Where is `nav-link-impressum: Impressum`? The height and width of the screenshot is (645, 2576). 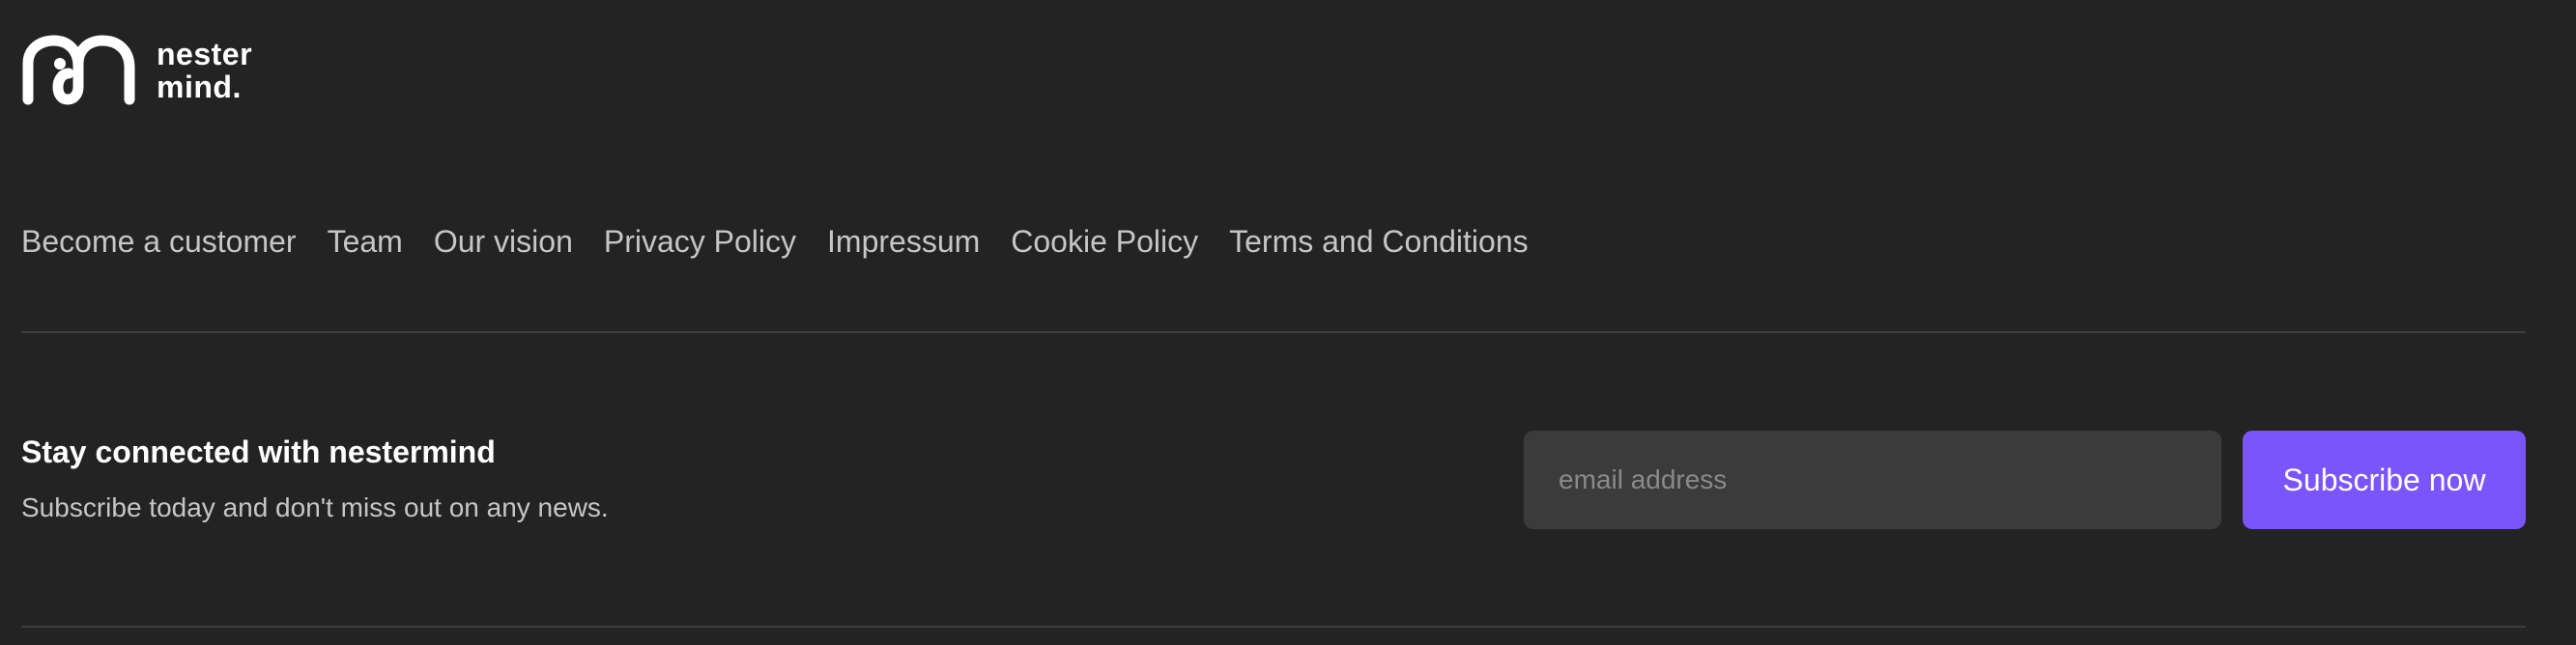 nav-link-impressum: Impressum is located at coordinates (904, 242).